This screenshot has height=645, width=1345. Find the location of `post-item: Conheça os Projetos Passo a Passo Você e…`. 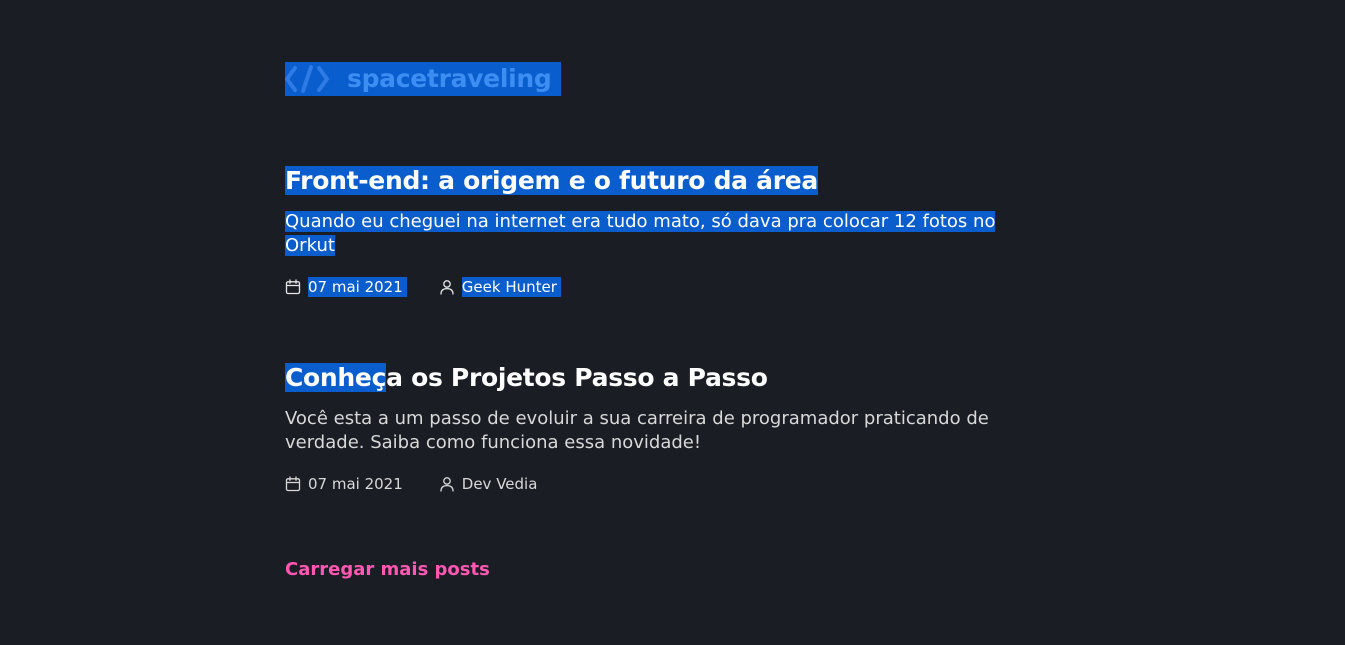

post-item: Conheça os Projetos Passo a Passo Você e… is located at coordinates (655, 428).